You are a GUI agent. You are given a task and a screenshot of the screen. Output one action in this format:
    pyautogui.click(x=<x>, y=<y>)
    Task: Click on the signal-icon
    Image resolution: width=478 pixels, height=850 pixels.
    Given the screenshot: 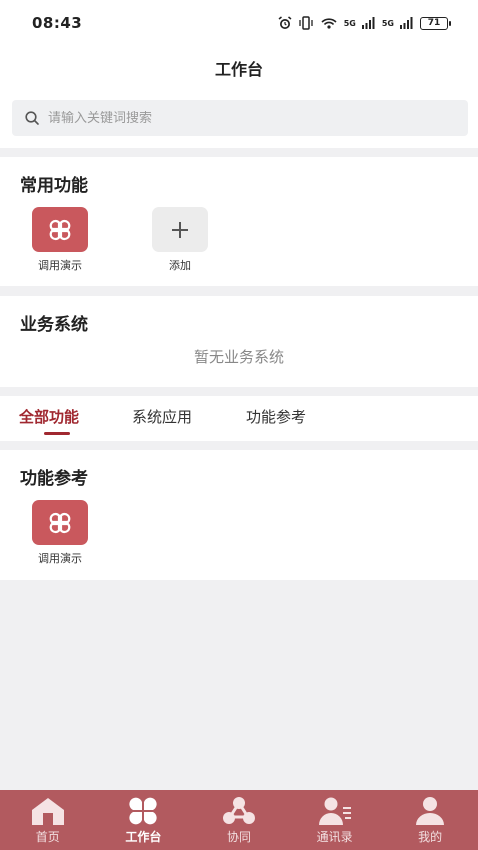 What is the action you would take?
    pyautogui.click(x=368, y=23)
    